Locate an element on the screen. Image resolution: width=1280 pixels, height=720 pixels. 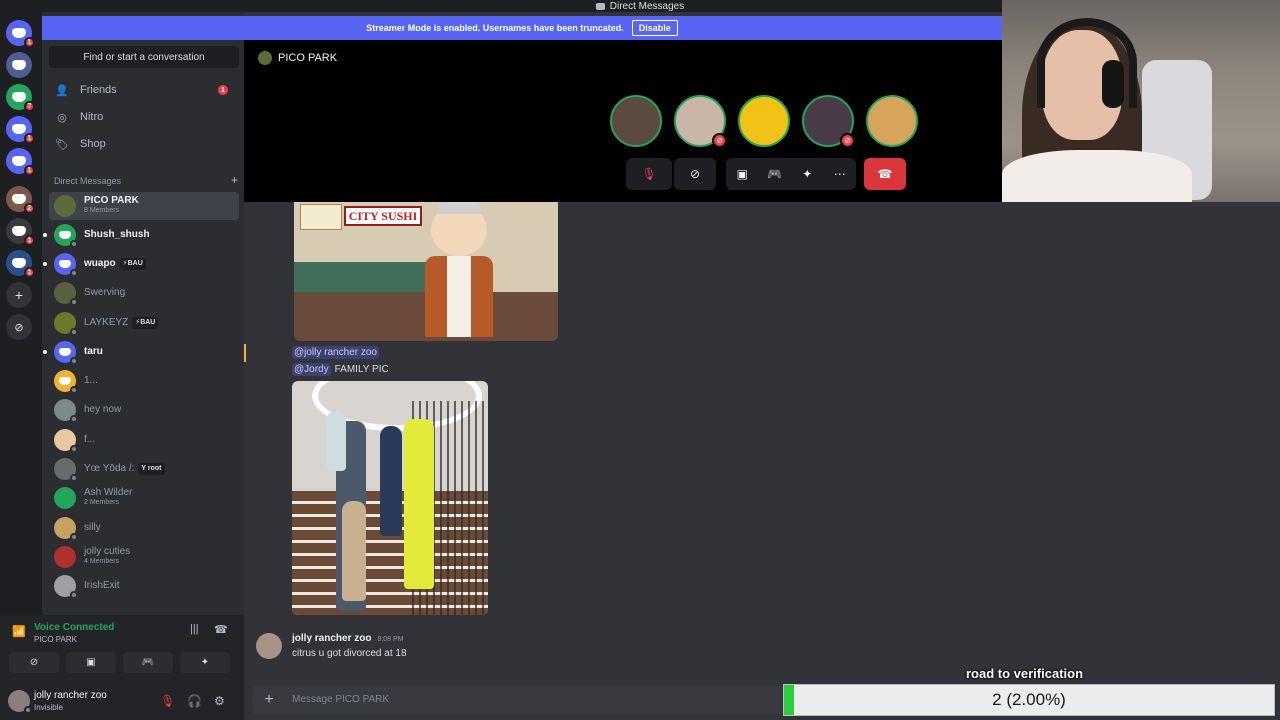
sidebar-item-friends: 👤 Friends 1 is located at coordinates (144, 90).